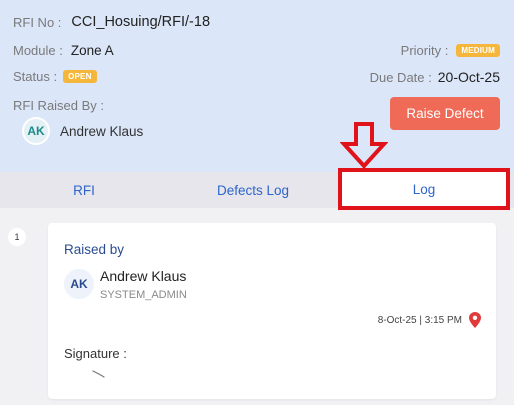 The height and width of the screenshot is (405, 514). What do you see at coordinates (37, 22) in the screenshot?
I see `rfi-no-label: RFI No :` at bounding box center [37, 22].